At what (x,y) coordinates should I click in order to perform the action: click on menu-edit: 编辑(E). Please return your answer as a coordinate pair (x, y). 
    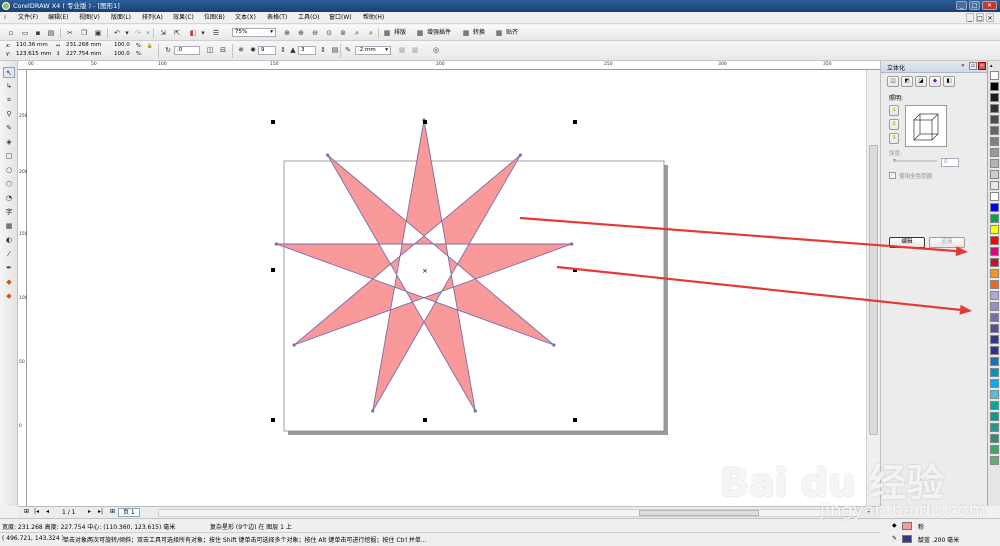
    Looking at the image, I should click on (58, 18).